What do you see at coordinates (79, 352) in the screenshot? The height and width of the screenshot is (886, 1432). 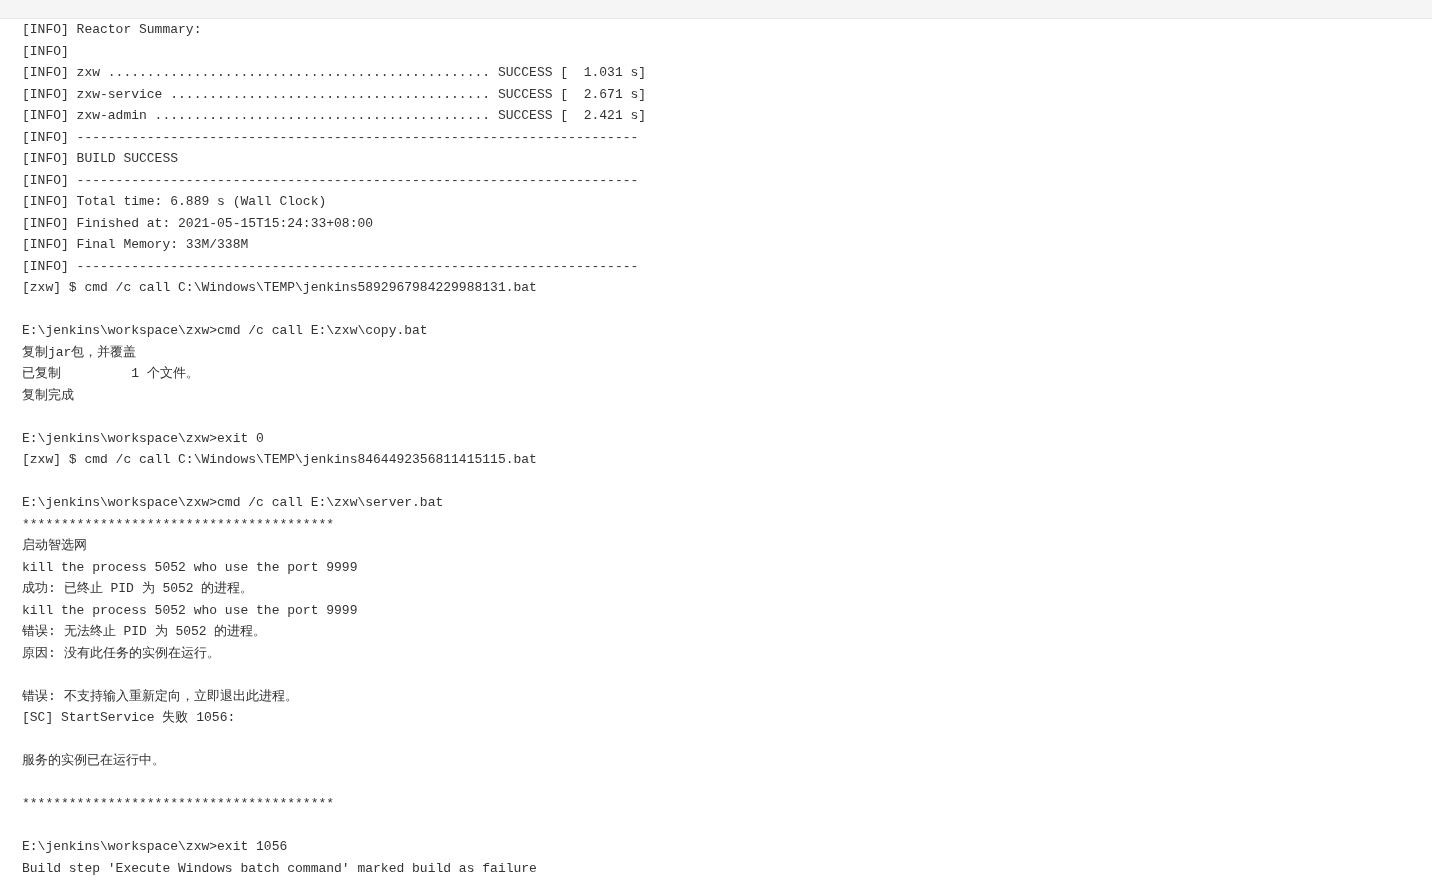 I see `console-line: 复制jar包，并覆盖` at bounding box center [79, 352].